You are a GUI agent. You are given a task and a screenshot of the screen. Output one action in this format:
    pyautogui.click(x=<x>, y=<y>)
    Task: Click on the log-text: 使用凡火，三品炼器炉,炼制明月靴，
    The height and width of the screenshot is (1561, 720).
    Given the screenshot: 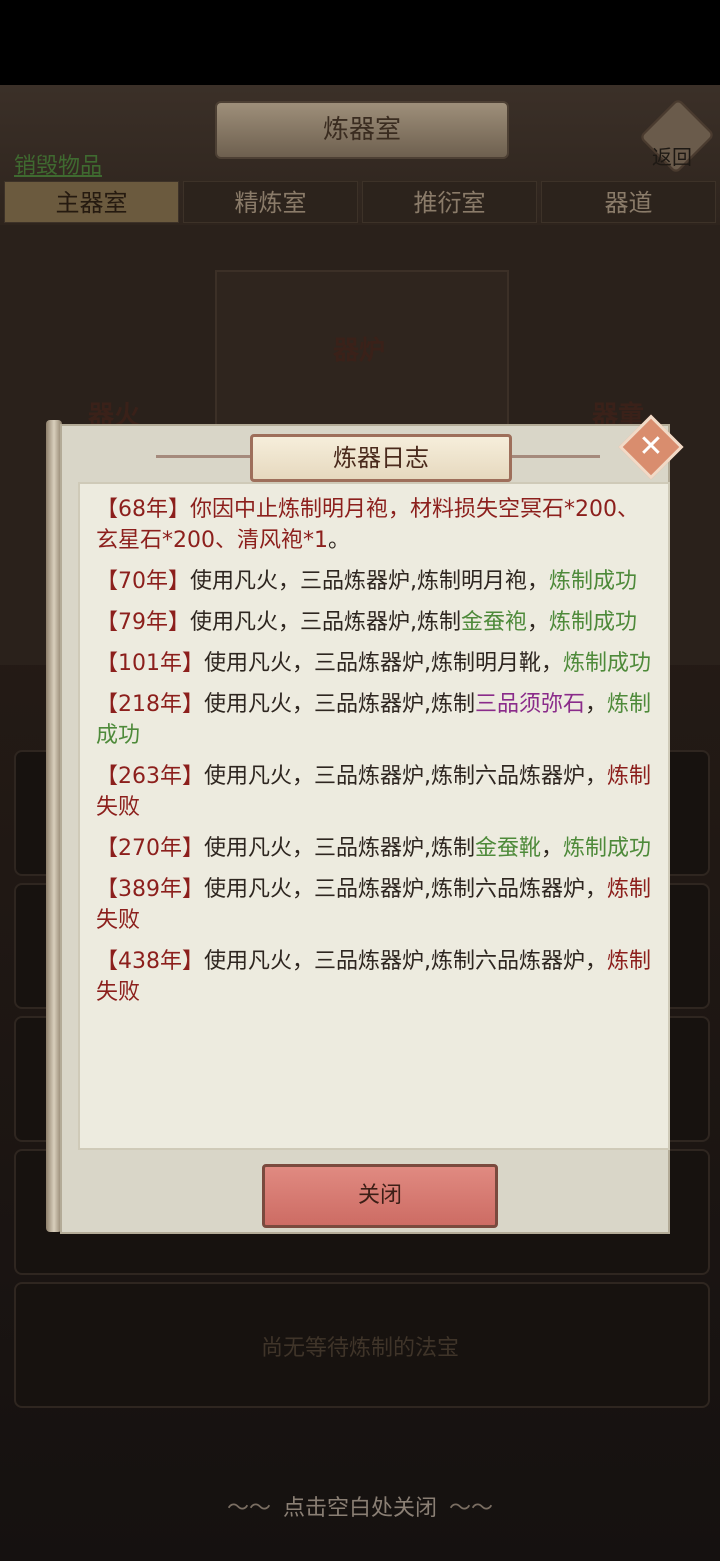 What is the action you would take?
    pyautogui.click(x=383, y=663)
    